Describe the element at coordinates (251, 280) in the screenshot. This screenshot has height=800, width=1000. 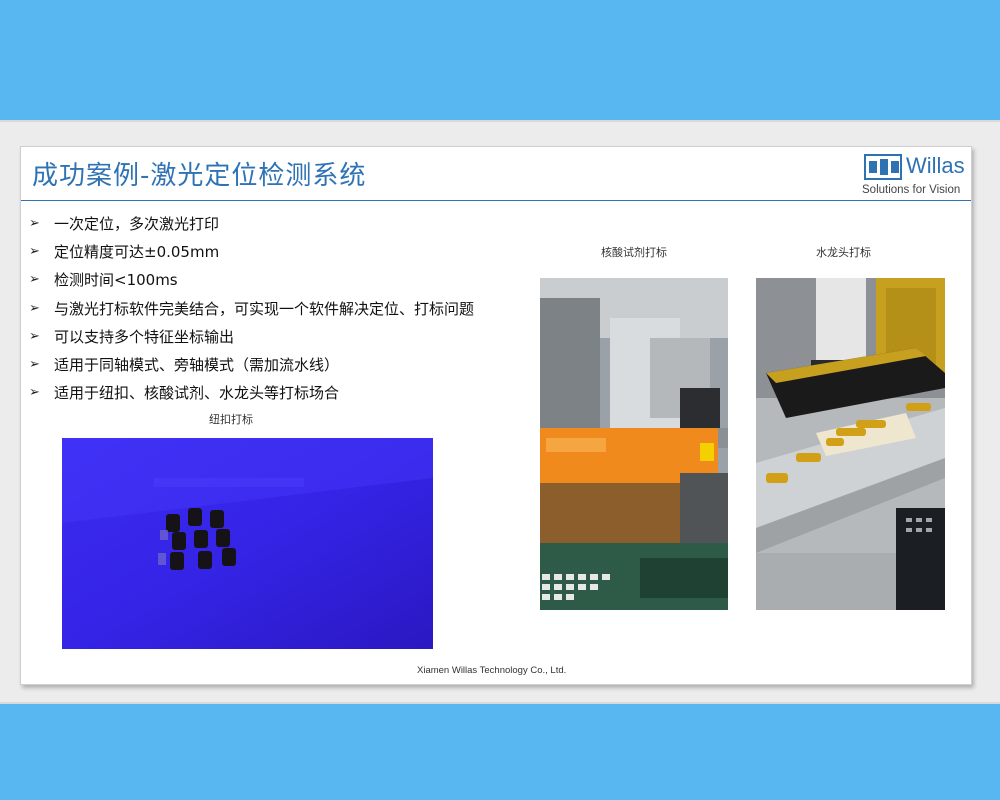
I see `list-item: ➢ 检测时间<100ms` at that location.